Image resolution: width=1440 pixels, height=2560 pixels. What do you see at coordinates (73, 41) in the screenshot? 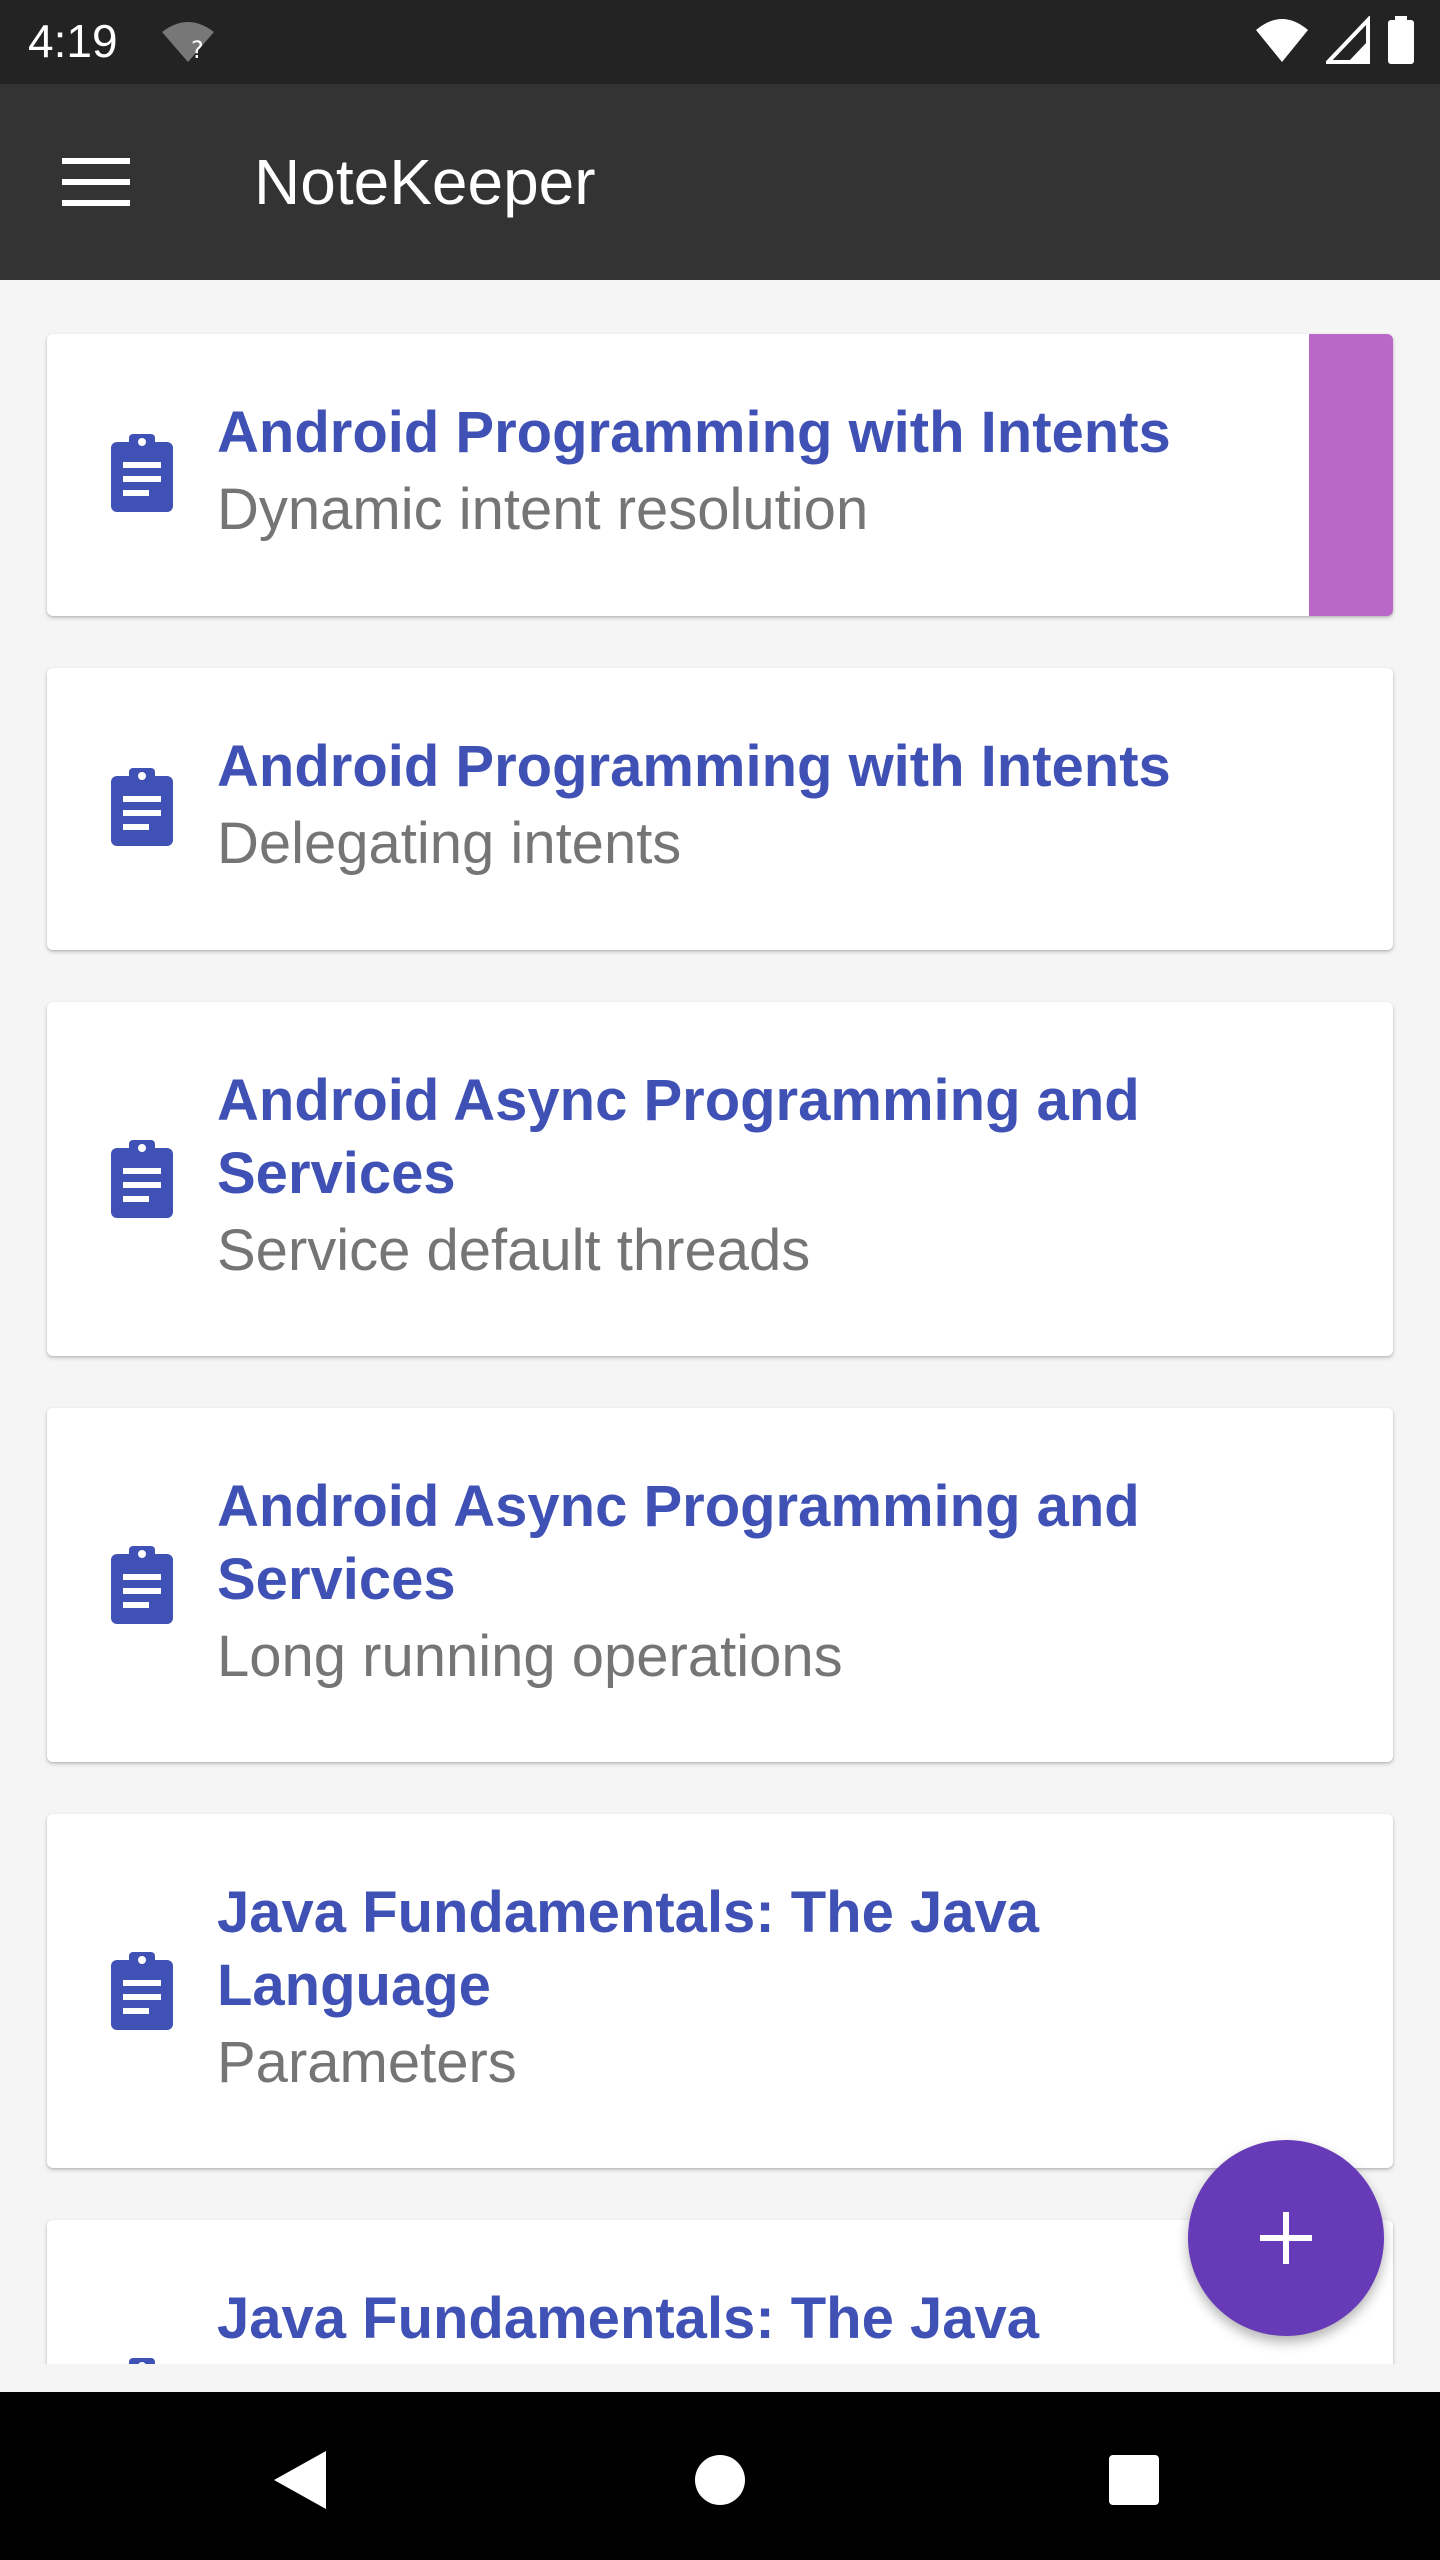
I see `status-time: 4:19` at bounding box center [73, 41].